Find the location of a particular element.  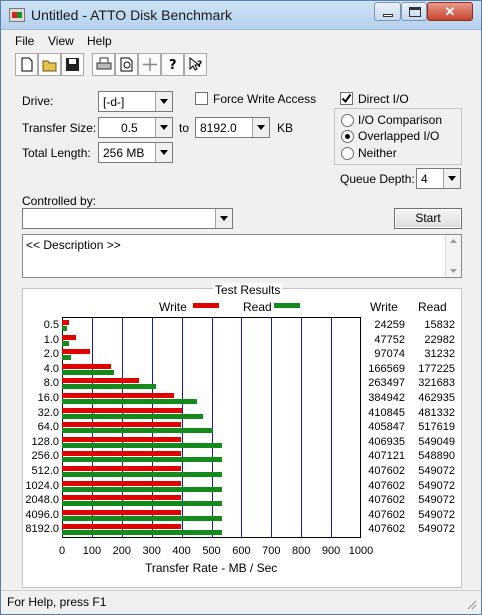

read-value: 517619 is located at coordinates (436, 427).